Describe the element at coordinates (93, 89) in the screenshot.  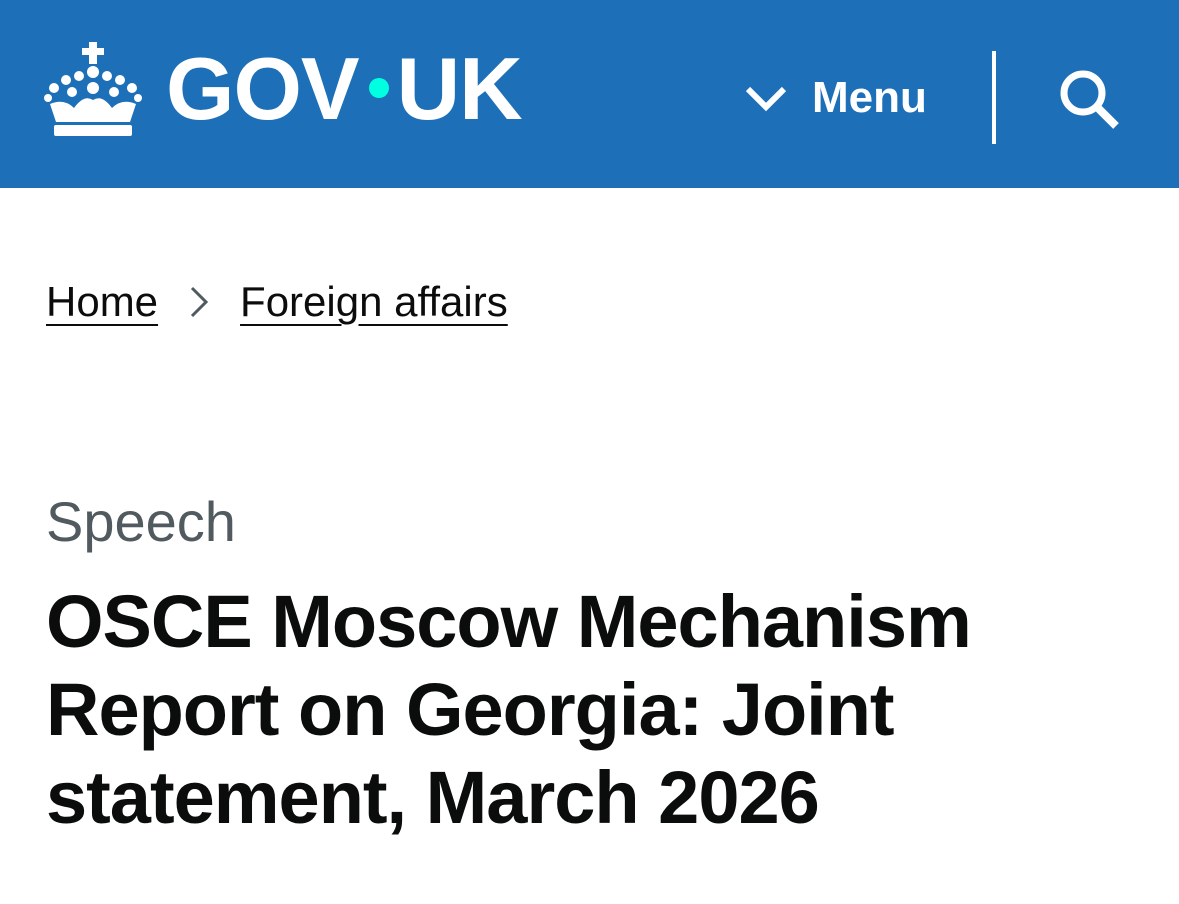
I see `crown-icon` at that location.